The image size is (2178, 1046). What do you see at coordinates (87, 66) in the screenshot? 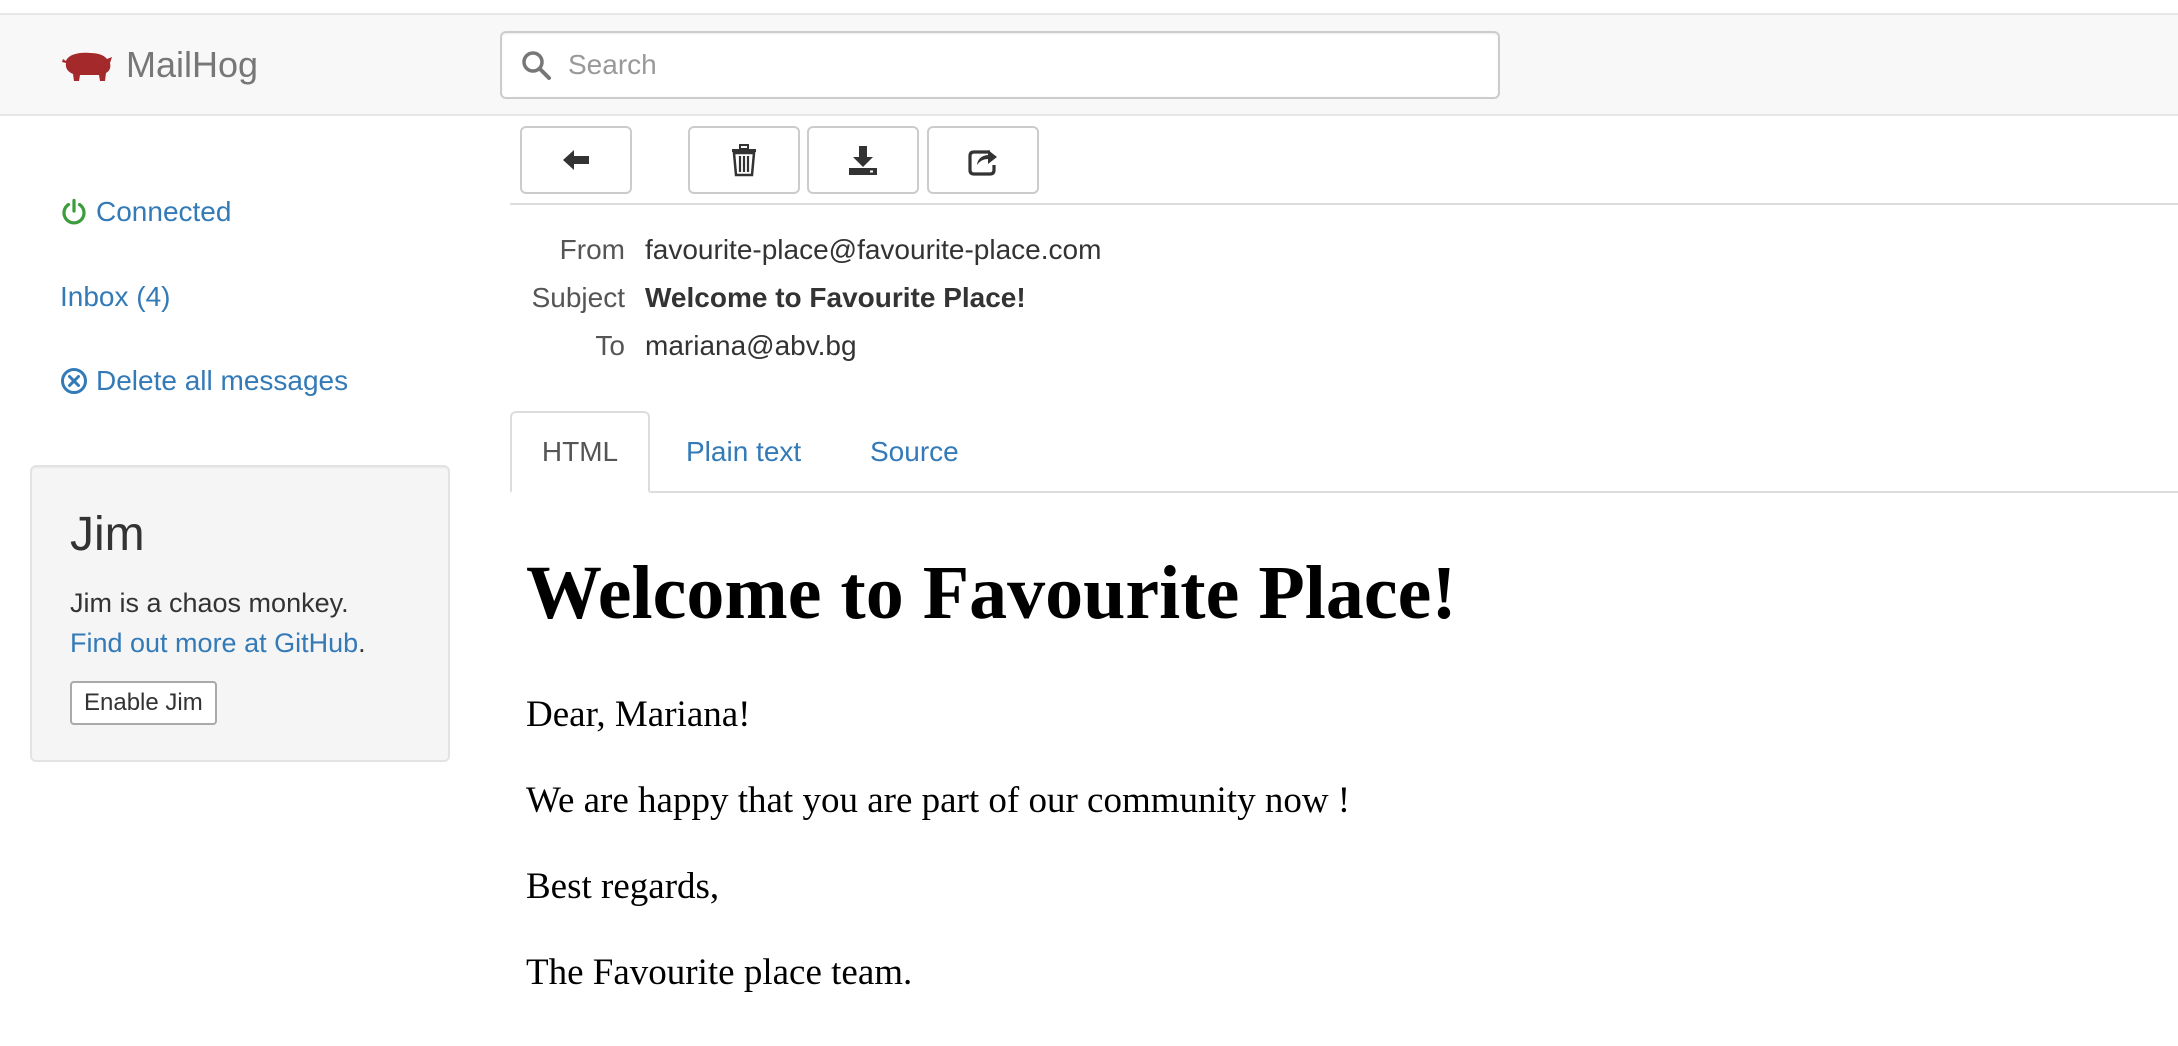
I see `pig-logo-icon` at bounding box center [87, 66].